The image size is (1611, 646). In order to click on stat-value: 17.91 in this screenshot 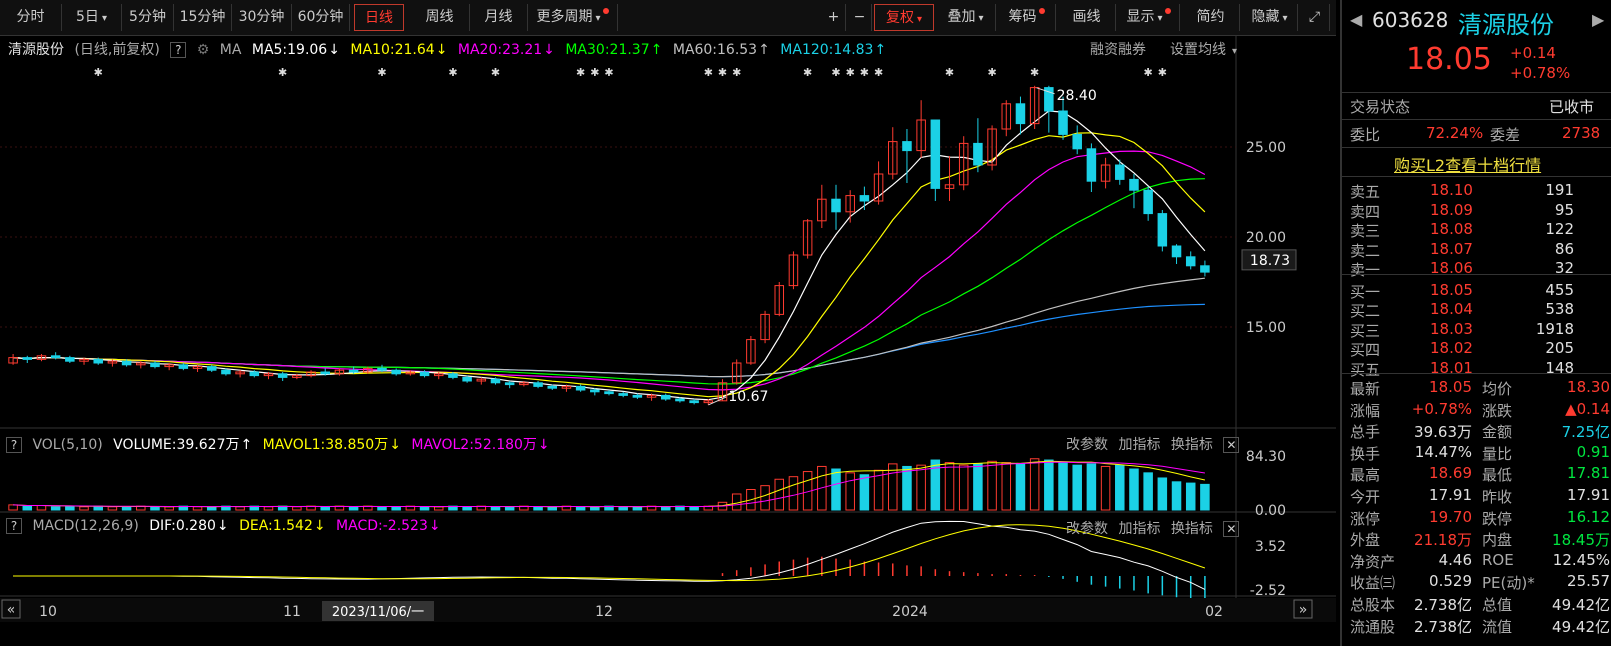, I will do `click(1588, 495)`.